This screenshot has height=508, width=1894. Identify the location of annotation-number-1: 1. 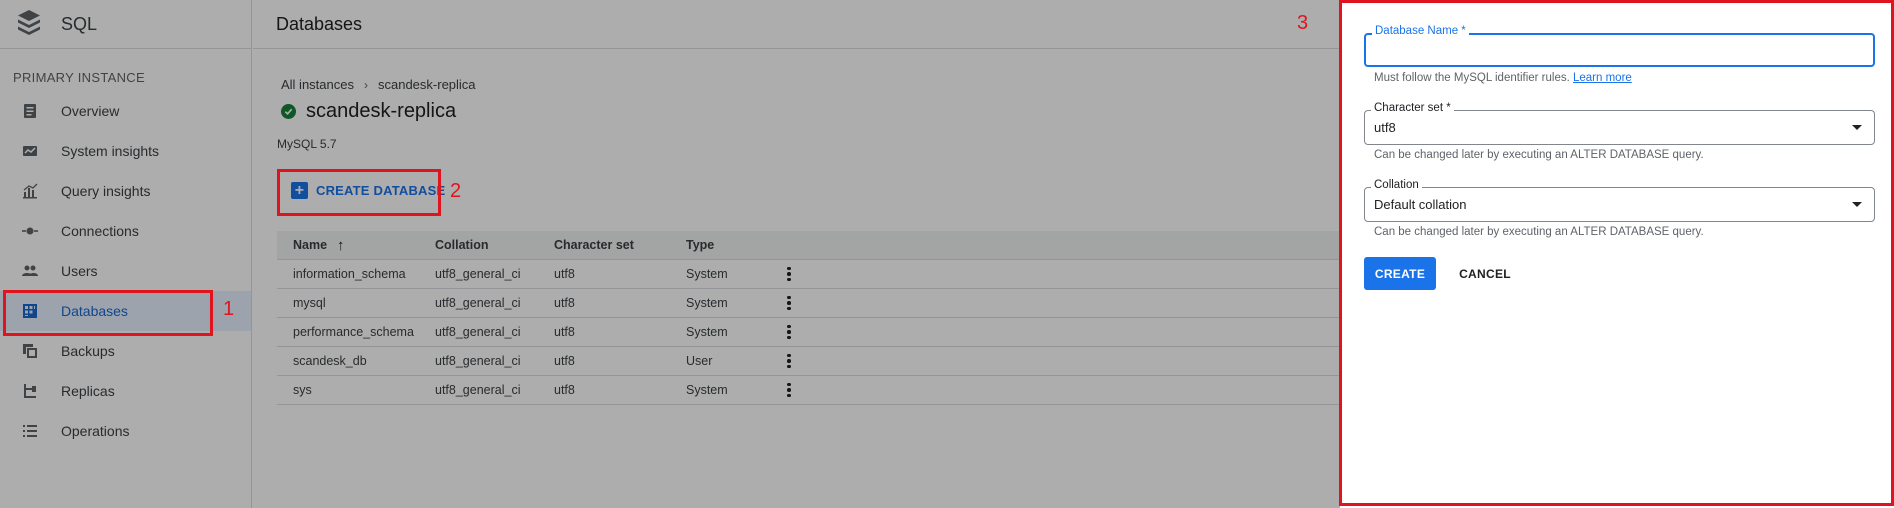
(229, 309).